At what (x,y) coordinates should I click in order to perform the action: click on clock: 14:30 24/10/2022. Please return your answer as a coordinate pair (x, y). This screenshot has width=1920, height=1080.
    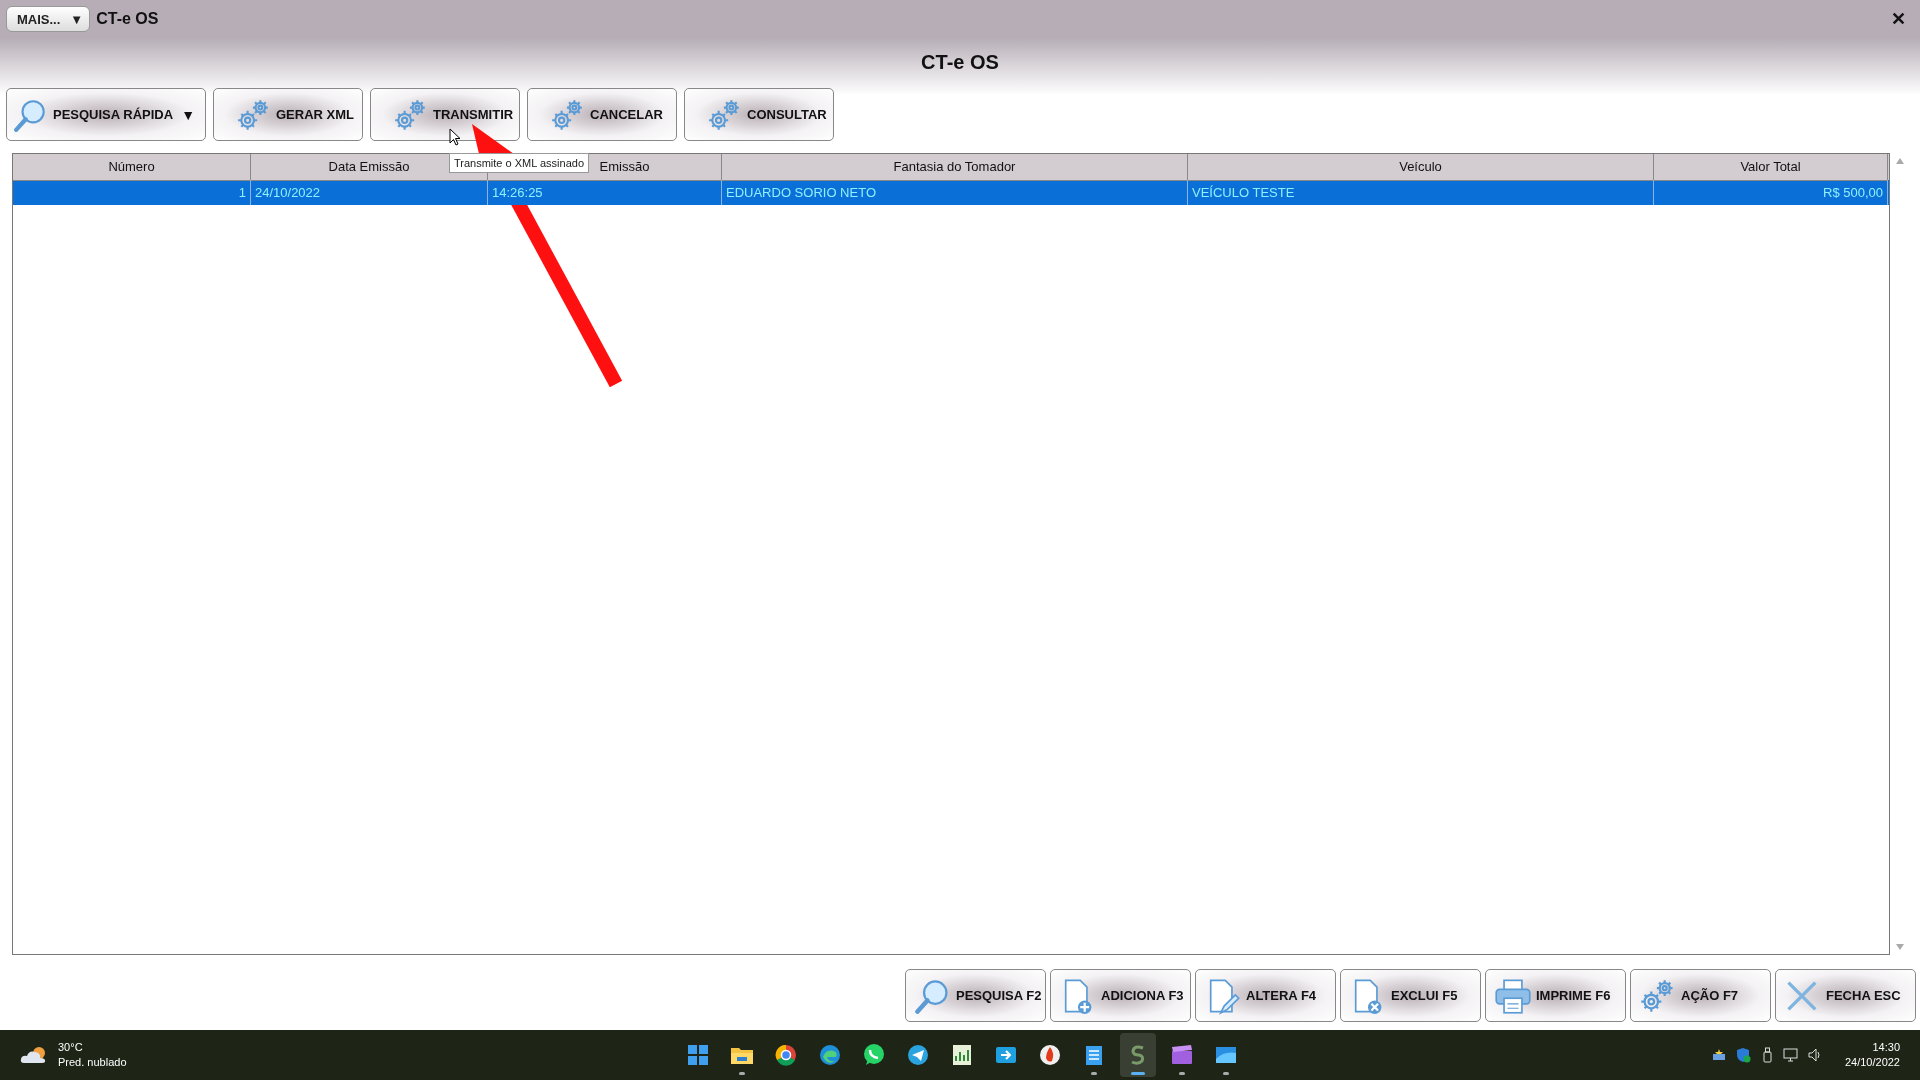
    Looking at the image, I should click on (1872, 1055).